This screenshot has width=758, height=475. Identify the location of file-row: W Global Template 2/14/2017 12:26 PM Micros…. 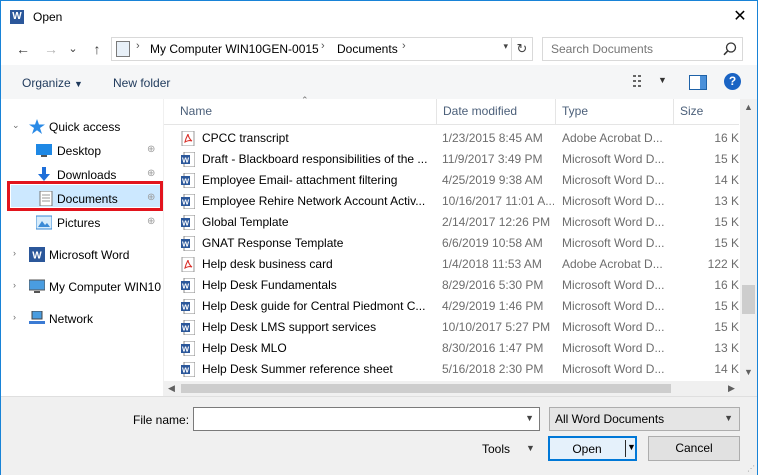
(451, 222).